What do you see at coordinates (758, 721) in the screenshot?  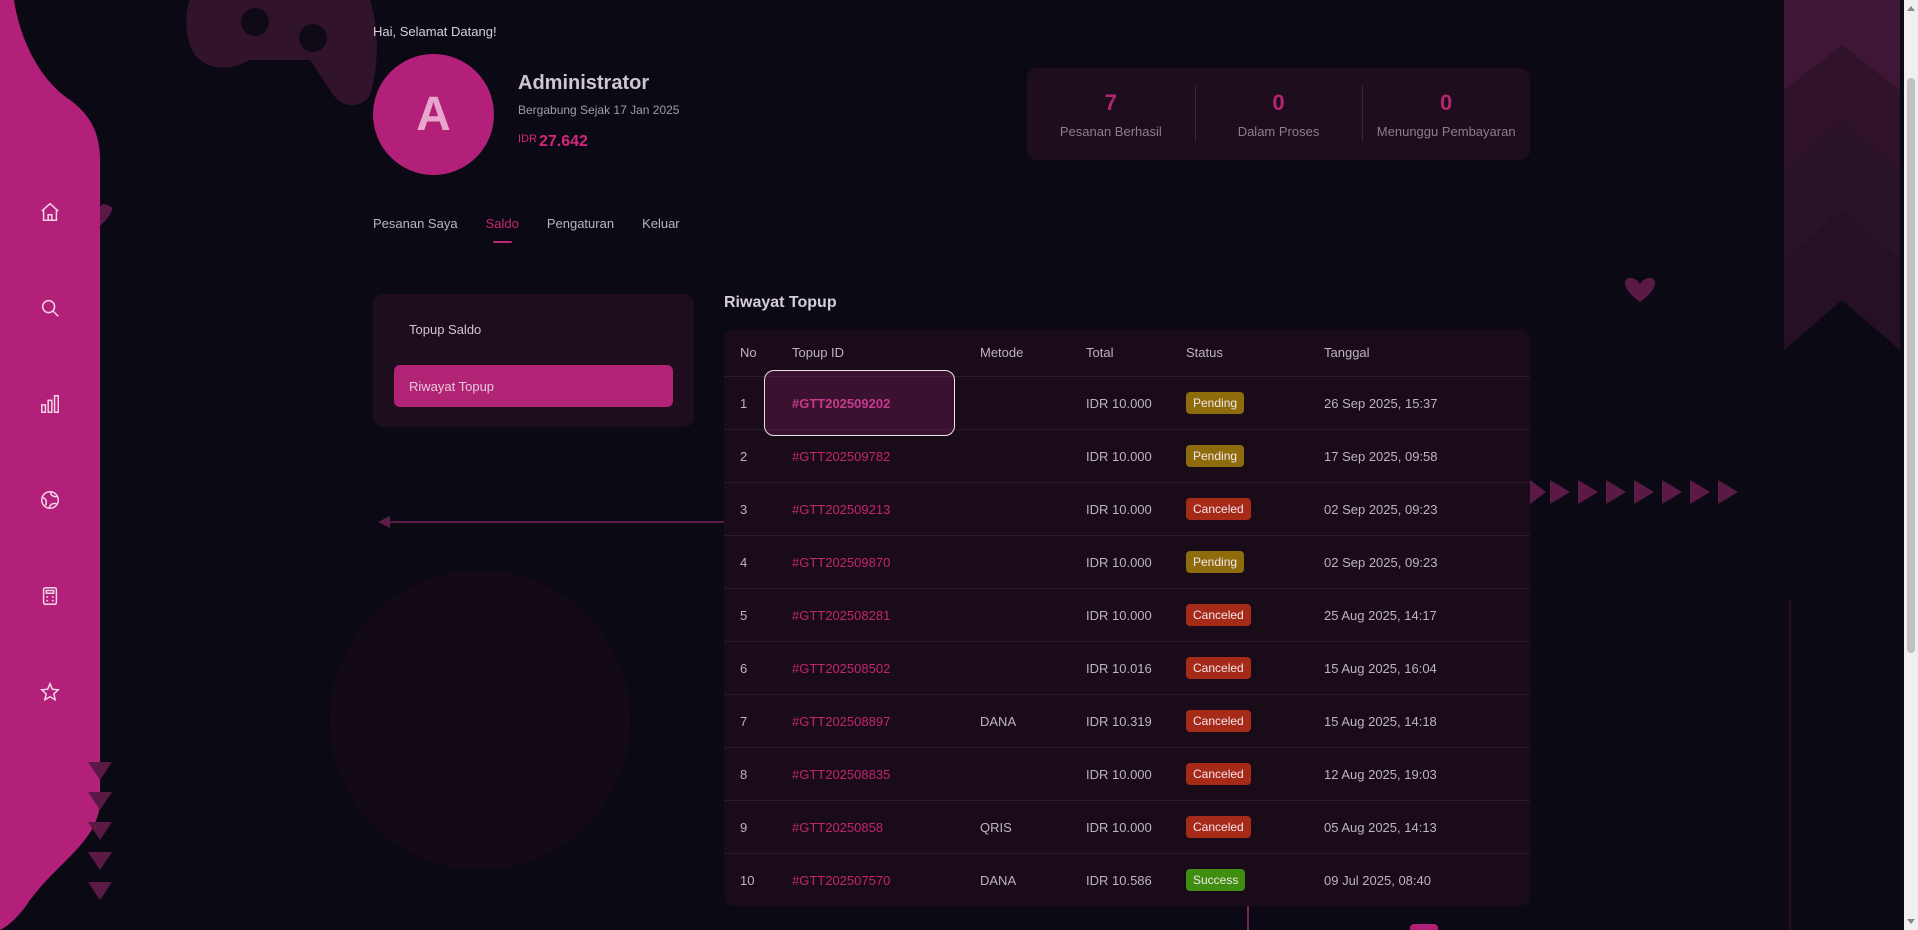 I see `cell-no: 7` at bounding box center [758, 721].